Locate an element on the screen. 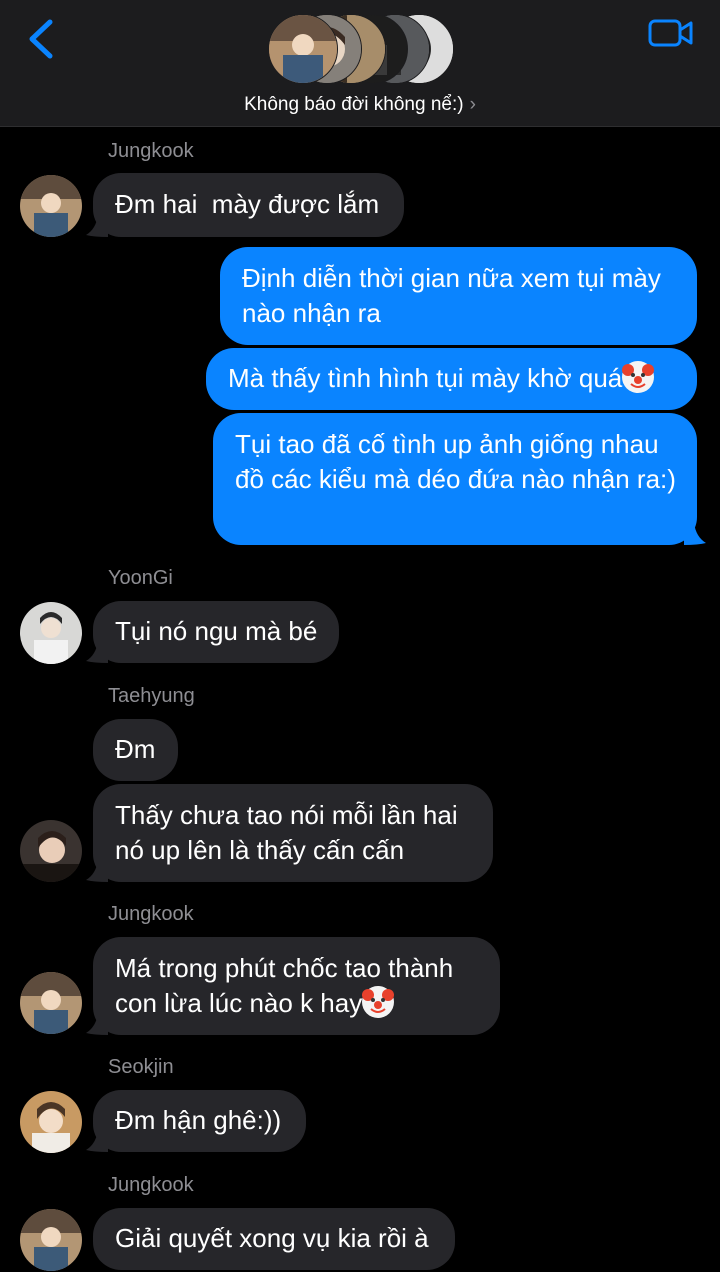 The image size is (720, 1272). sender-name: YoonGi is located at coordinates (140, 578).